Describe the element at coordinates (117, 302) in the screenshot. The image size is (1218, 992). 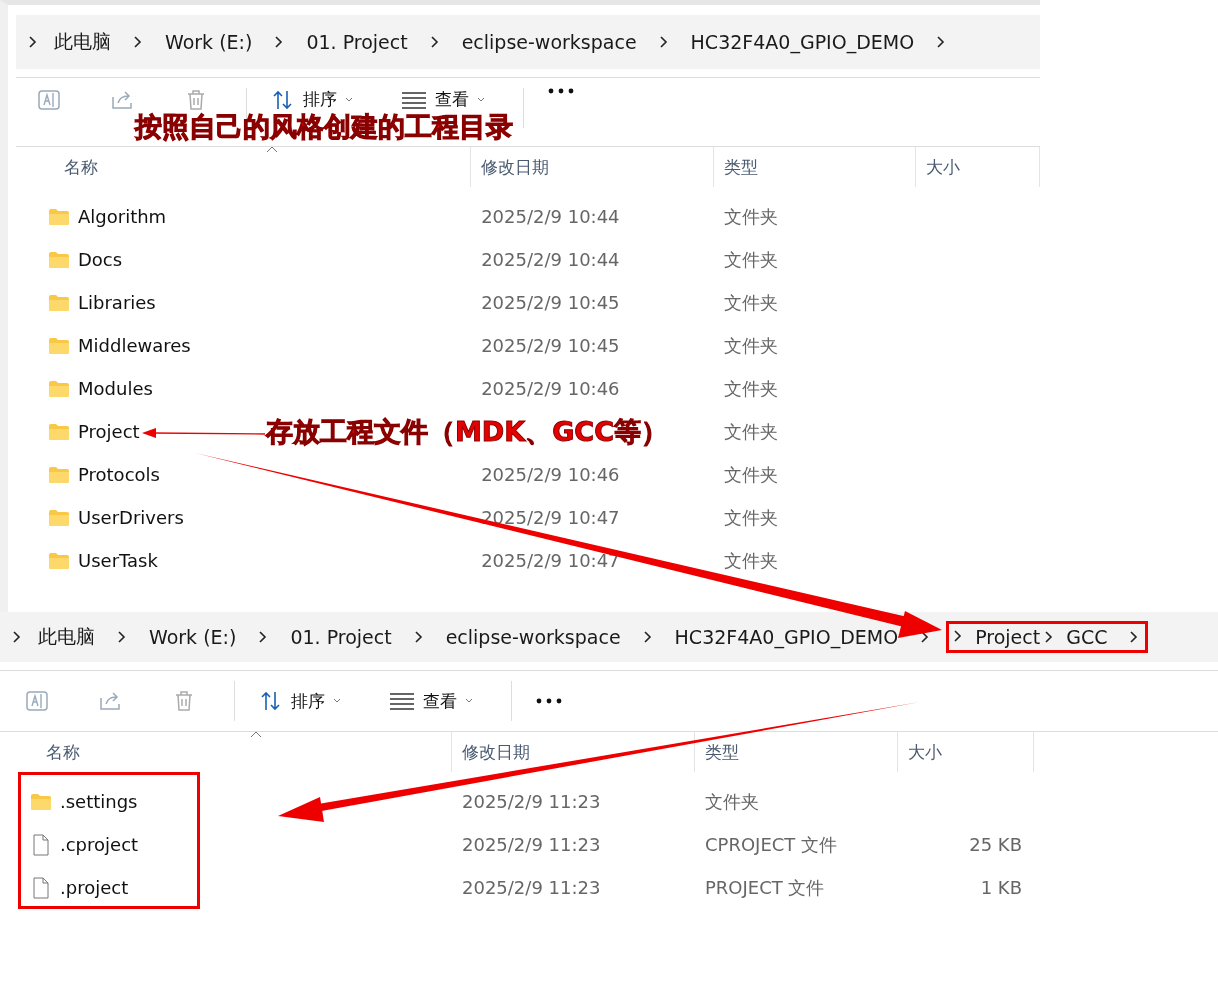
I see `file-name: Libraries` at that location.